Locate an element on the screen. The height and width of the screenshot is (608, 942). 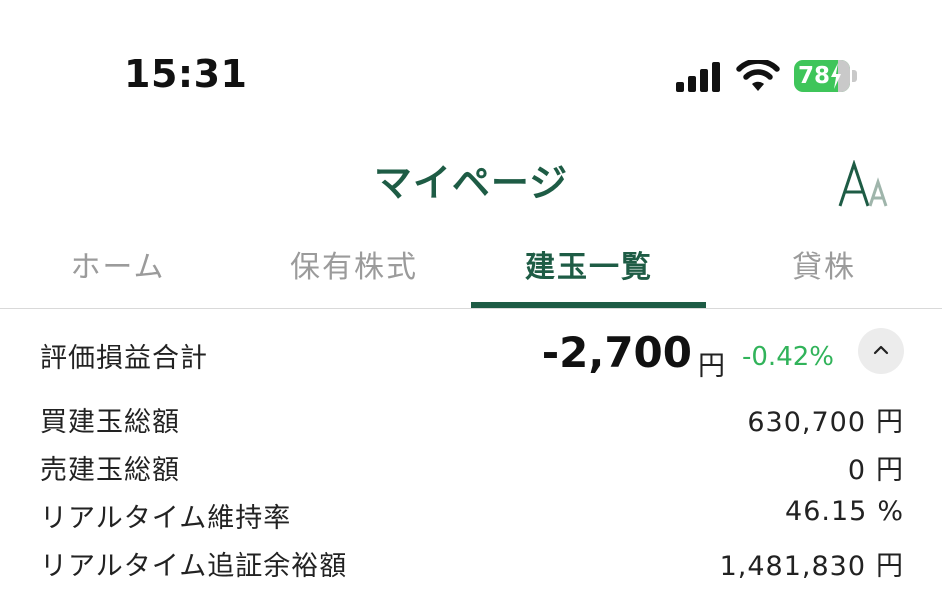
detail-amount: 46.15 is located at coordinates (826, 511).